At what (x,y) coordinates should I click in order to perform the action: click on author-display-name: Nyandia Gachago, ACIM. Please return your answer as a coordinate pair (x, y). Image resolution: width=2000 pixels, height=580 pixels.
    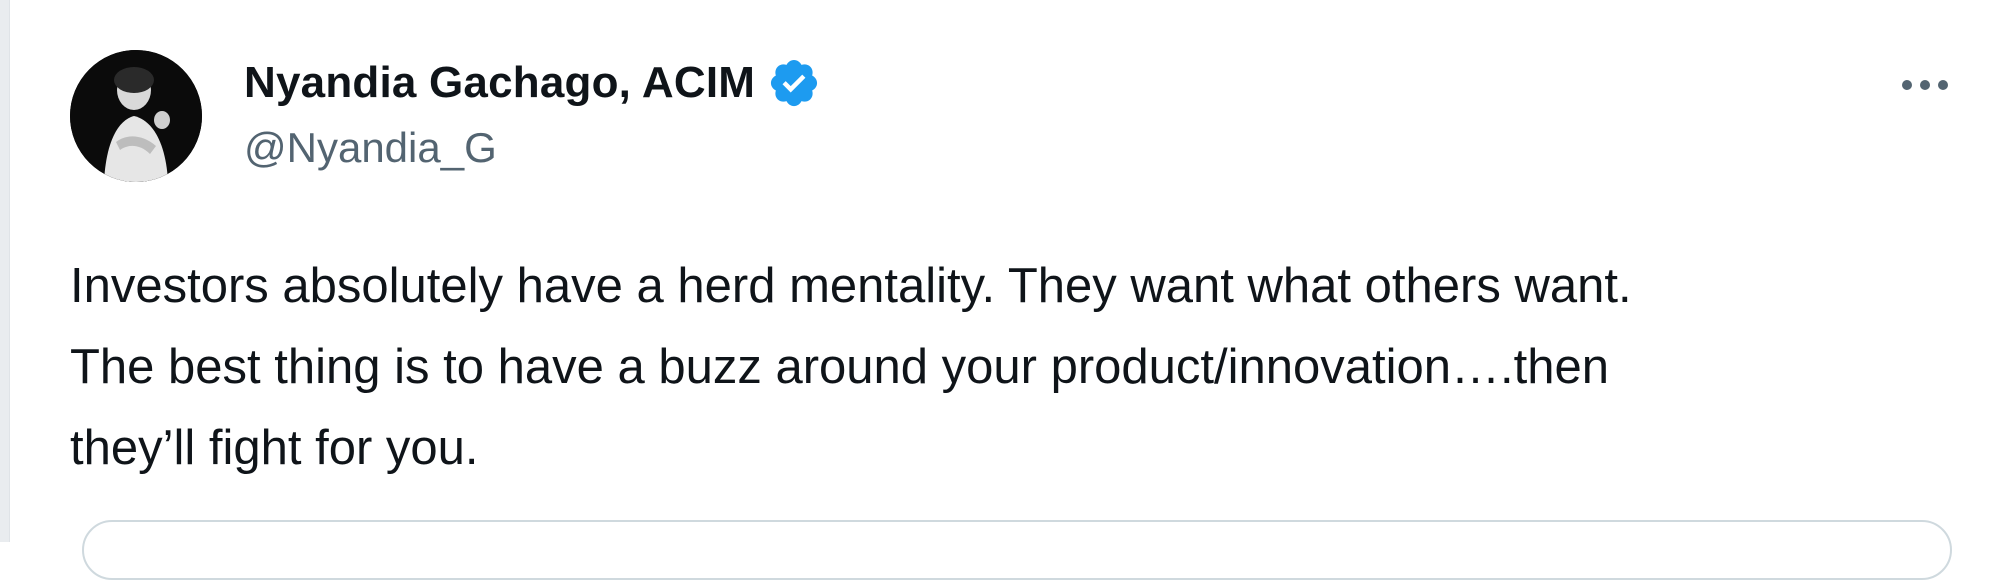
    Looking at the image, I should click on (499, 83).